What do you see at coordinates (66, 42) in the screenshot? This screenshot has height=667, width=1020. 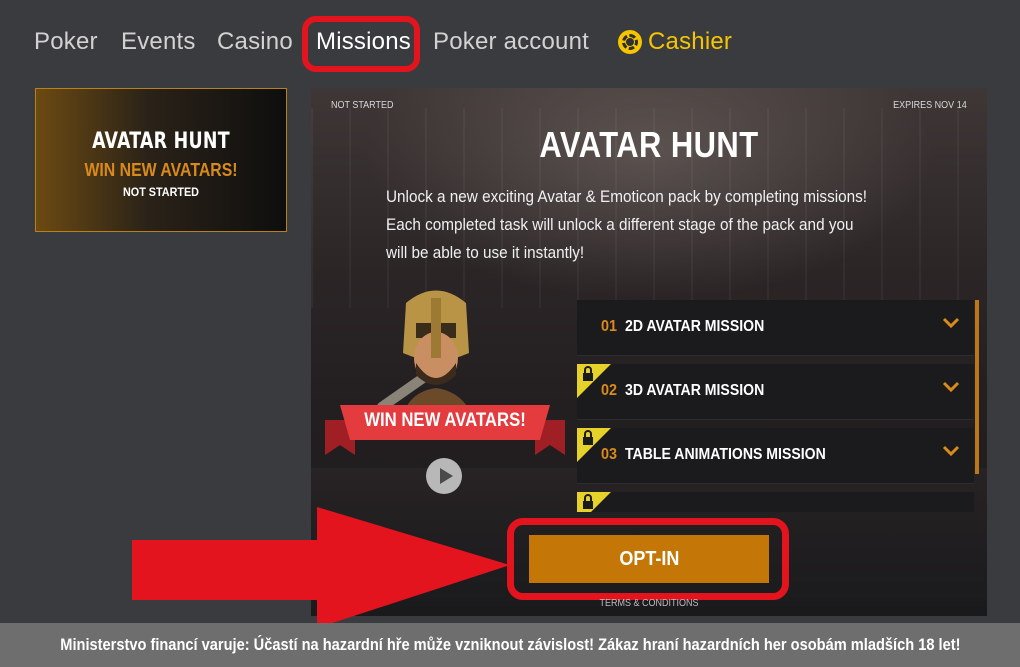 I see `nav-poker: Poker` at bounding box center [66, 42].